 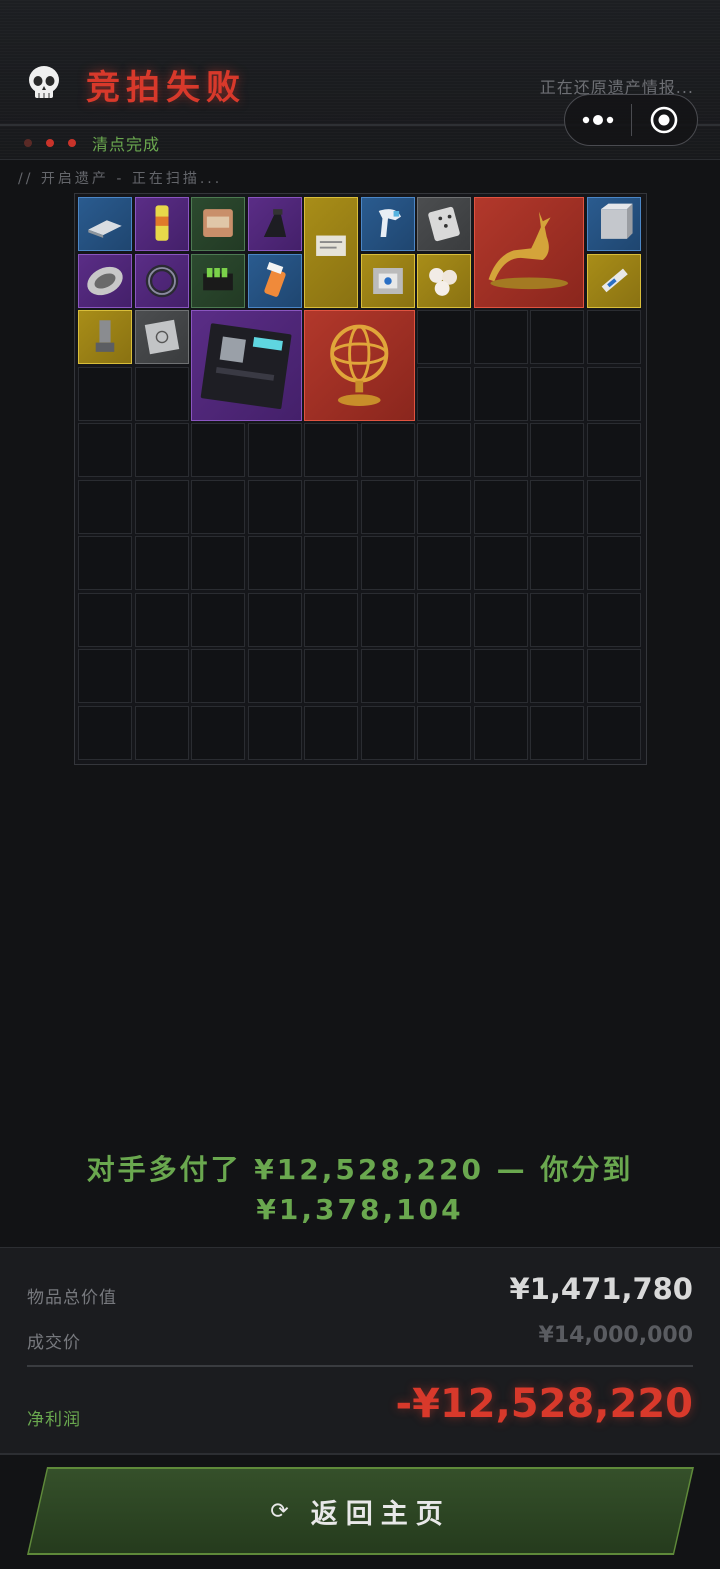 I want to click on item-energy-drink-can, so click(x=161, y=224).